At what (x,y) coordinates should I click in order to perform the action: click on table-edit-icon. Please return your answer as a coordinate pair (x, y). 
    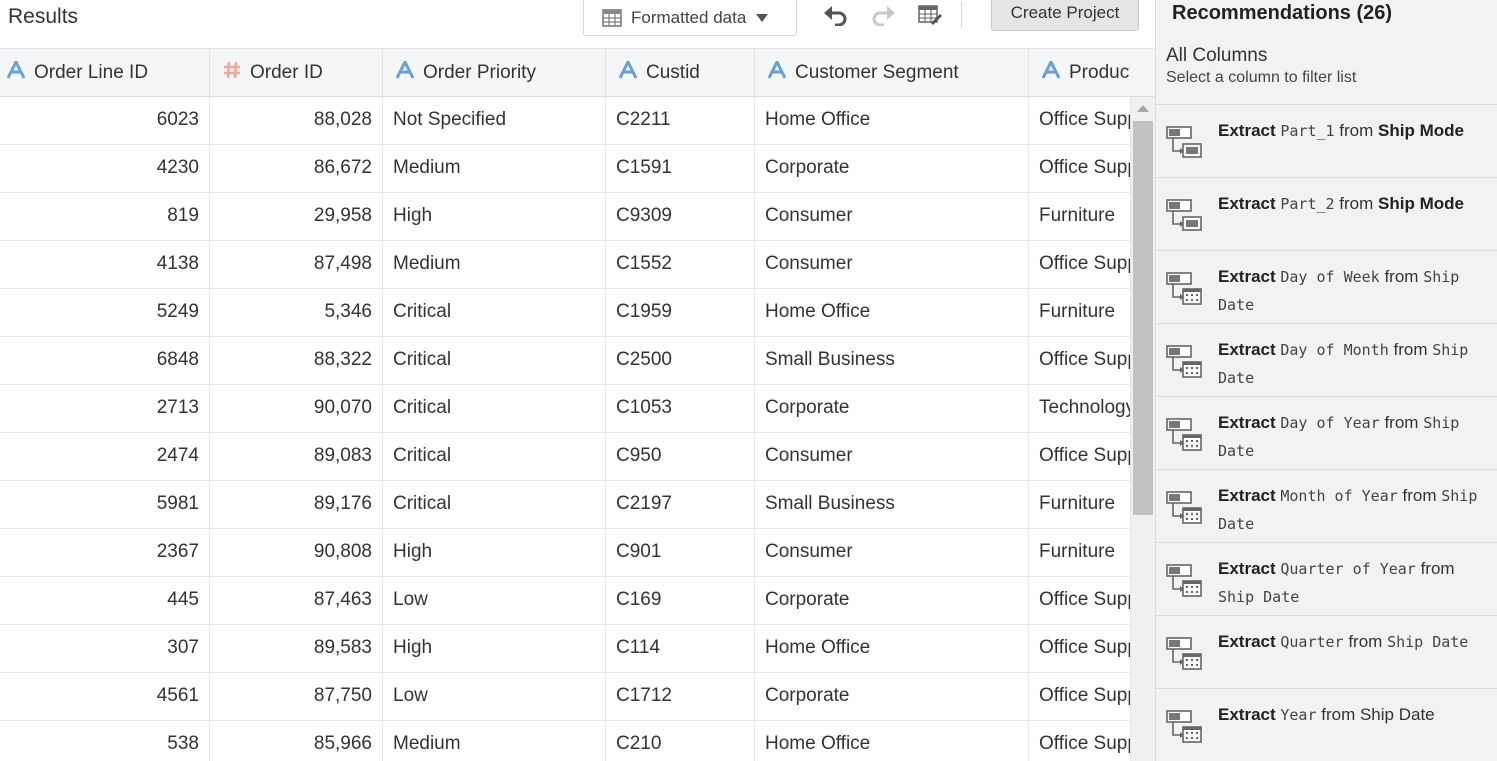
    Looking at the image, I should click on (930, 15).